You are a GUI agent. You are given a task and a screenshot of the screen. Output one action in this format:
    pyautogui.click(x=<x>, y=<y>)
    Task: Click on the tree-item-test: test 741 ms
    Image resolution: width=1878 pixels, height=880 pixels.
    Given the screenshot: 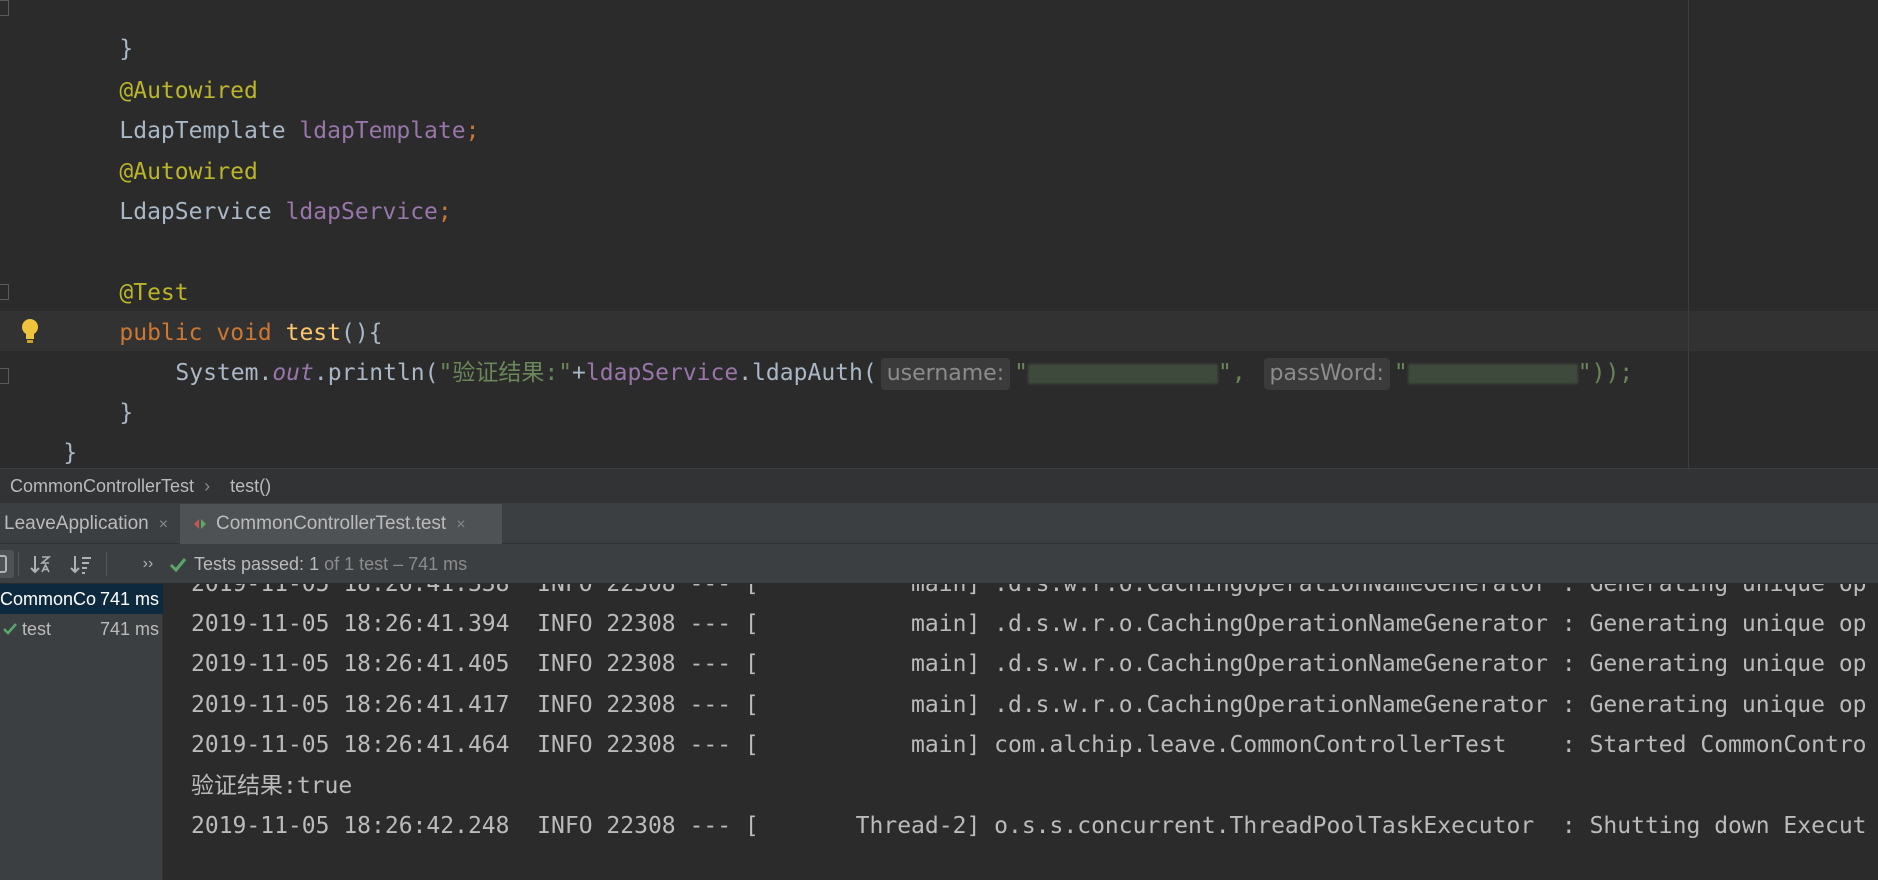 What is the action you would take?
    pyautogui.click(x=81, y=629)
    